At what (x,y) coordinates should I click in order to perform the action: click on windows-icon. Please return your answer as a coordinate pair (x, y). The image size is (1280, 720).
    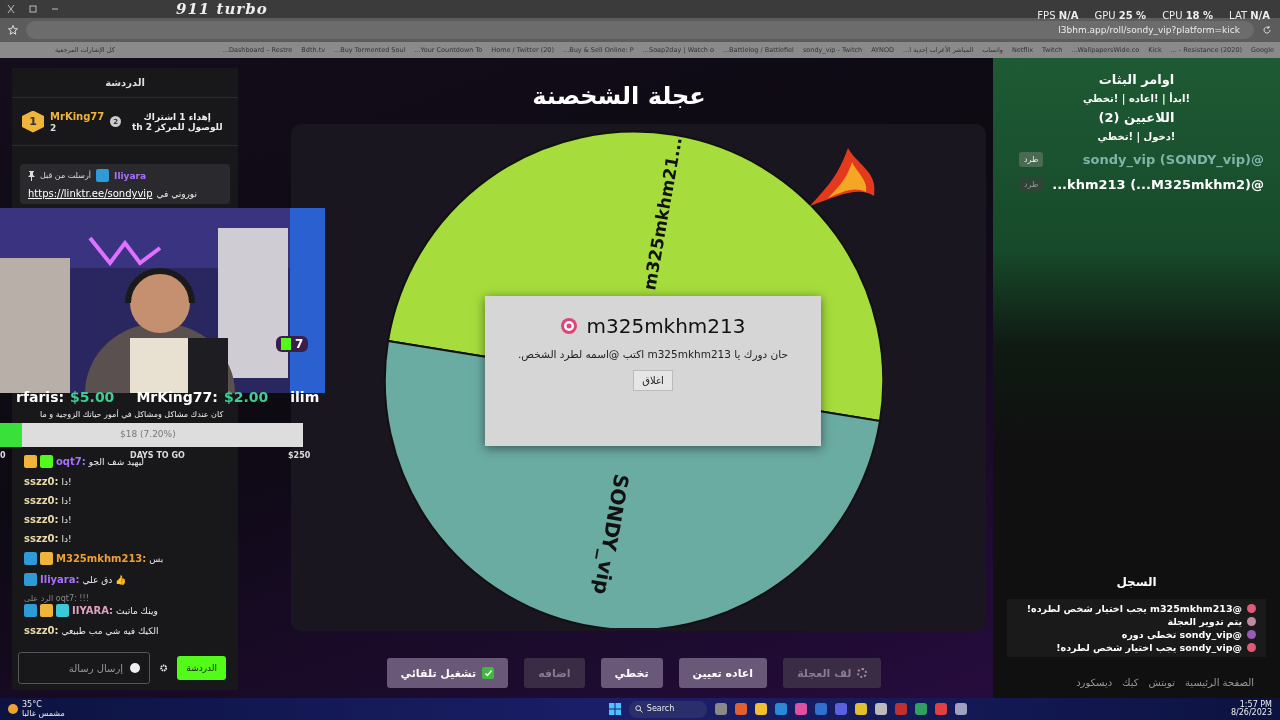
    Looking at the image, I should click on (614, 709).